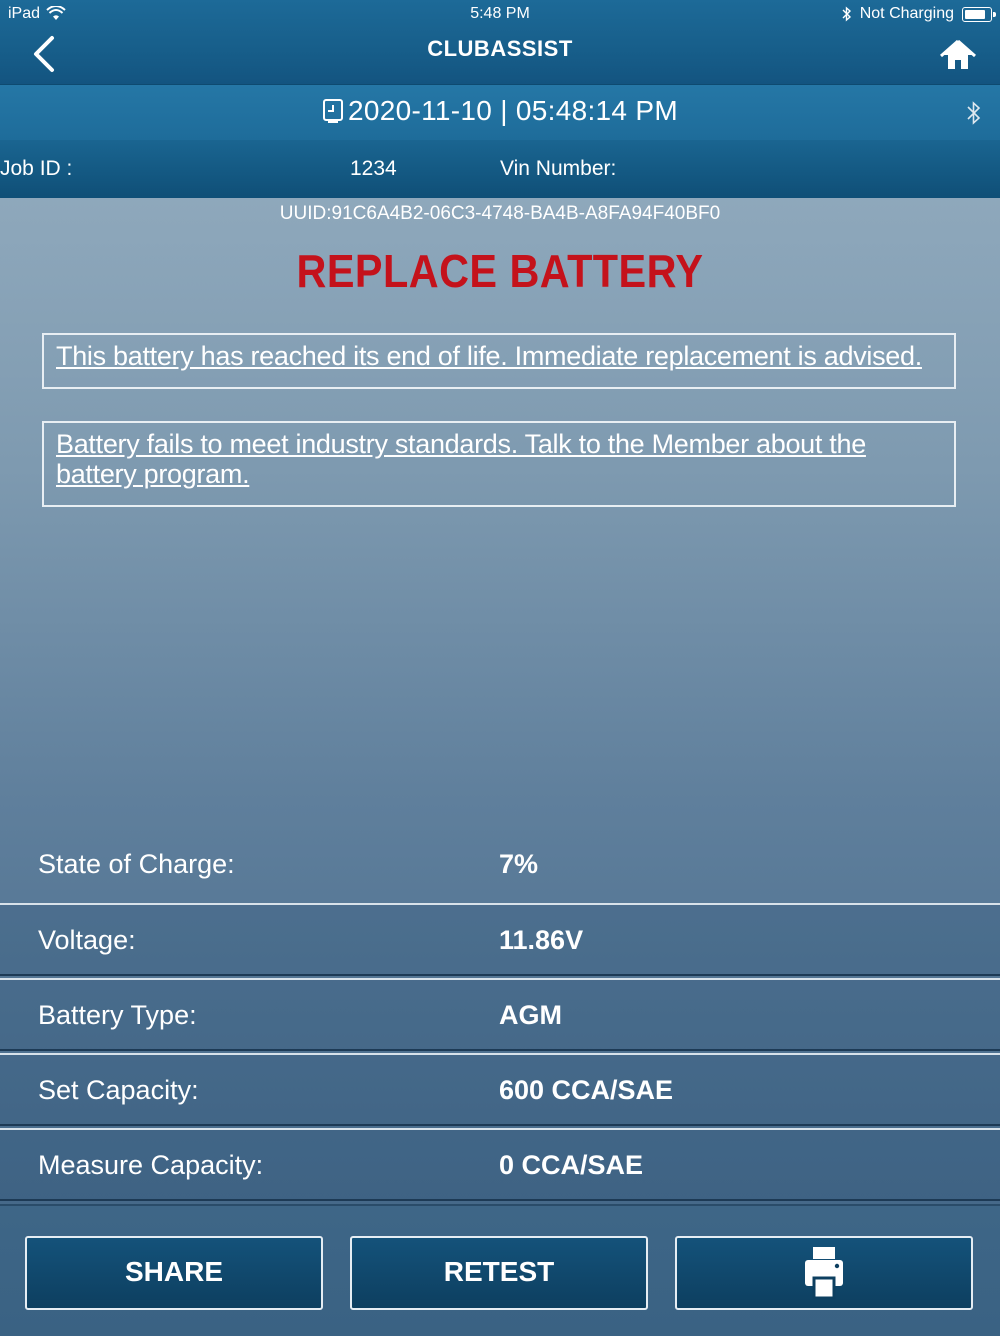  I want to click on home-icon, so click(958, 54).